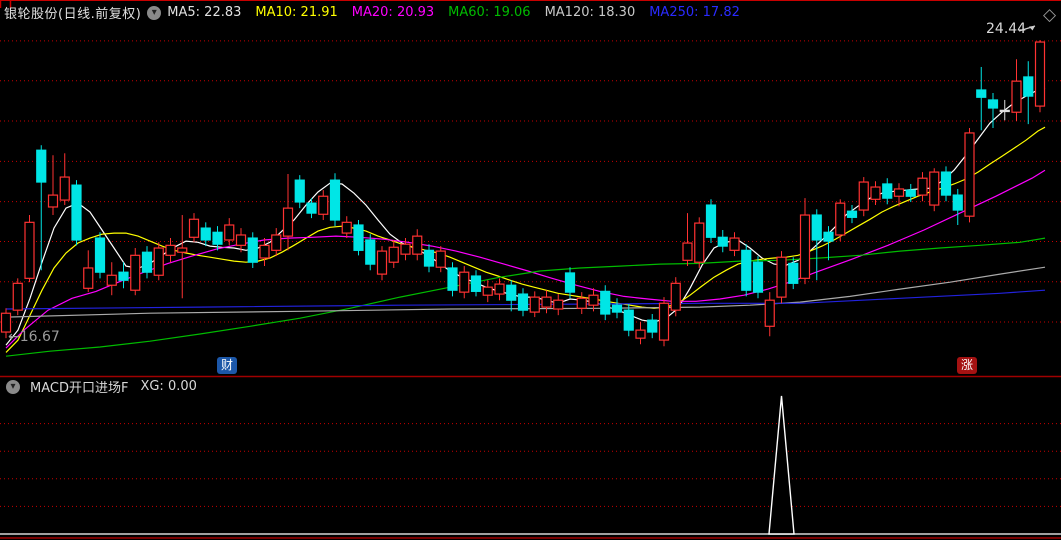 The image size is (1061, 540). Describe the element at coordinates (296, 12) in the screenshot. I see `ma10-value-label: MA10: 21.91` at that location.